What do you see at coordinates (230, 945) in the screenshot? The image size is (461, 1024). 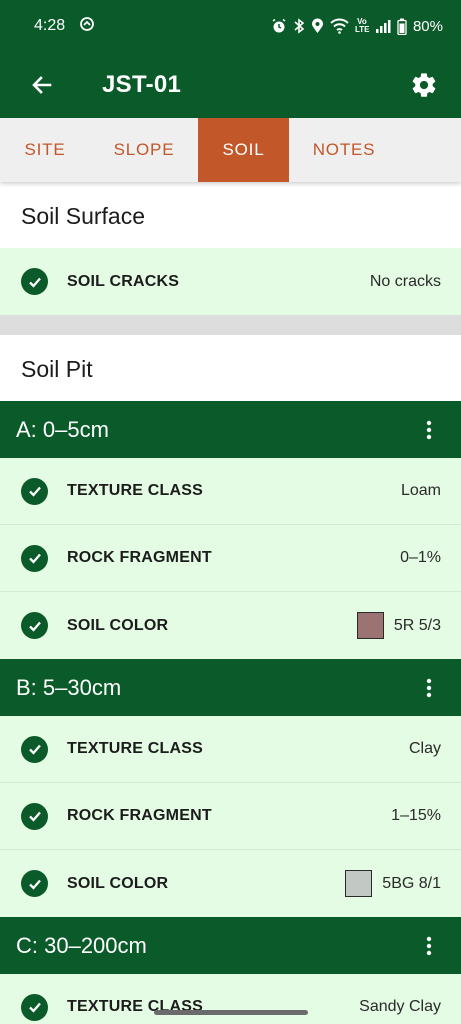 I see `horizon-header-c: C: 30–200cm` at bounding box center [230, 945].